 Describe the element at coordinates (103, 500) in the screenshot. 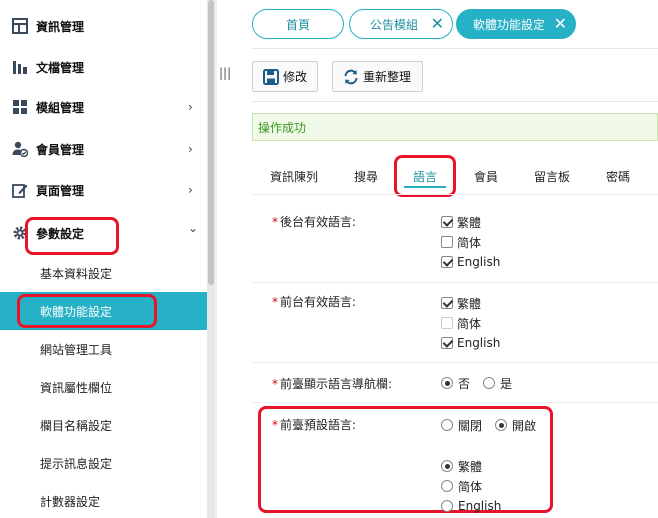

I see `sidebar-subitem-counter: 計數器設定` at that location.